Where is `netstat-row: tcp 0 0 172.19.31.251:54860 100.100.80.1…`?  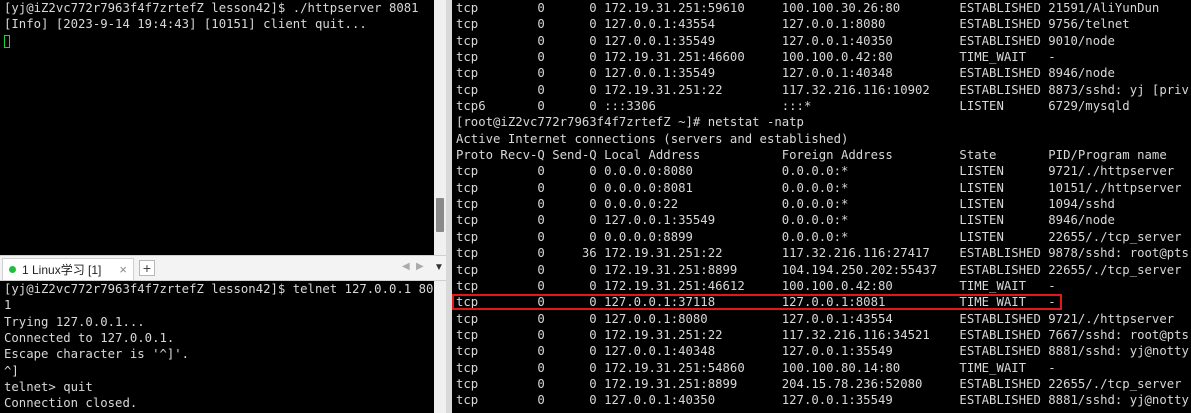
netstat-row: tcp 0 0 172.19.31.251:54860 100.100.80.1… is located at coordinates (756, 367).